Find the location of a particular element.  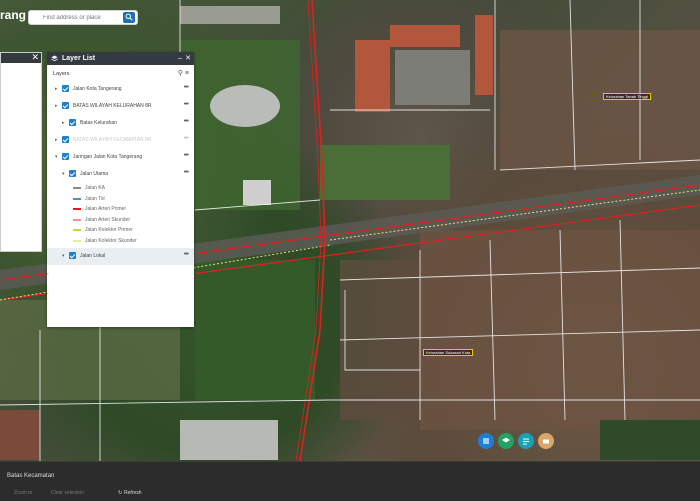

map-label-area: Kelurahan Tanah Tinggi is located at coordinates (627, 96).